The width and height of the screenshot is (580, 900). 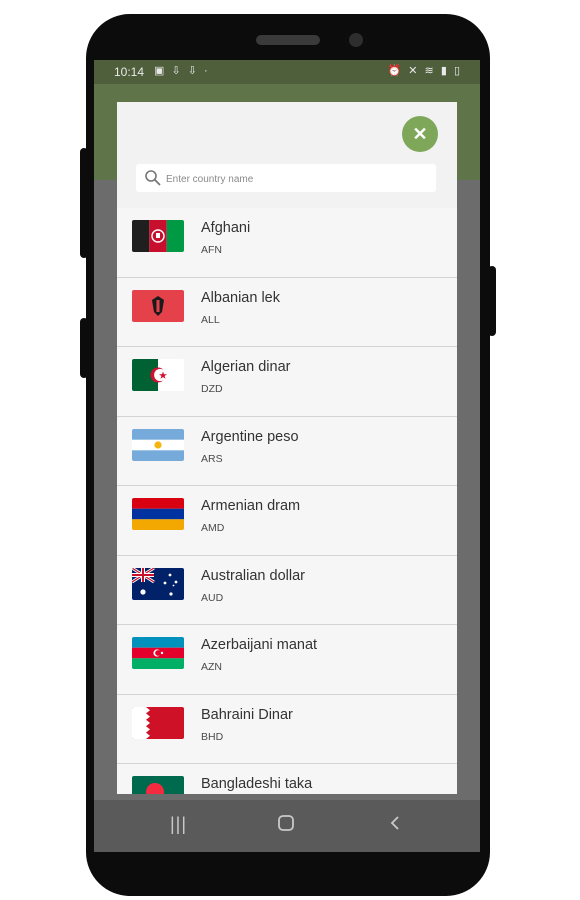 I want to click on image-icon: ▣, so click(x=160, y=71).